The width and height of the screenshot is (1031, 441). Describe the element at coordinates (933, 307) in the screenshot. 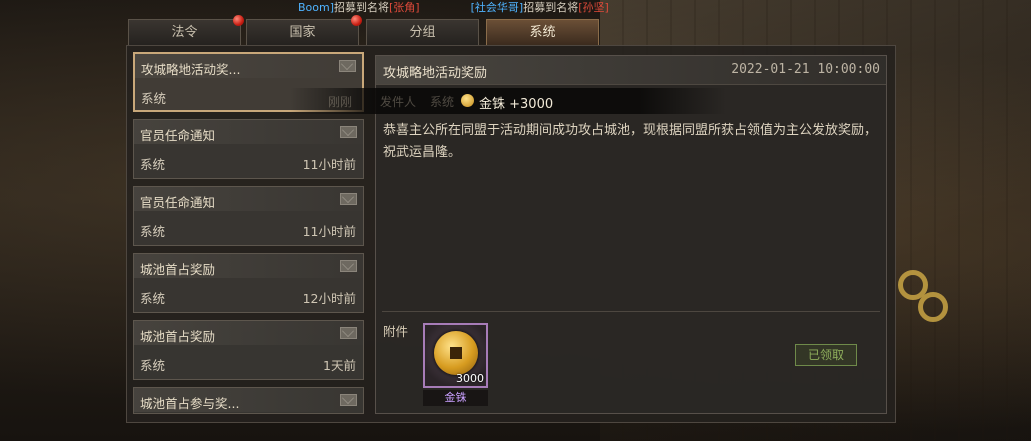

I see `background-coin-icon` at that location.